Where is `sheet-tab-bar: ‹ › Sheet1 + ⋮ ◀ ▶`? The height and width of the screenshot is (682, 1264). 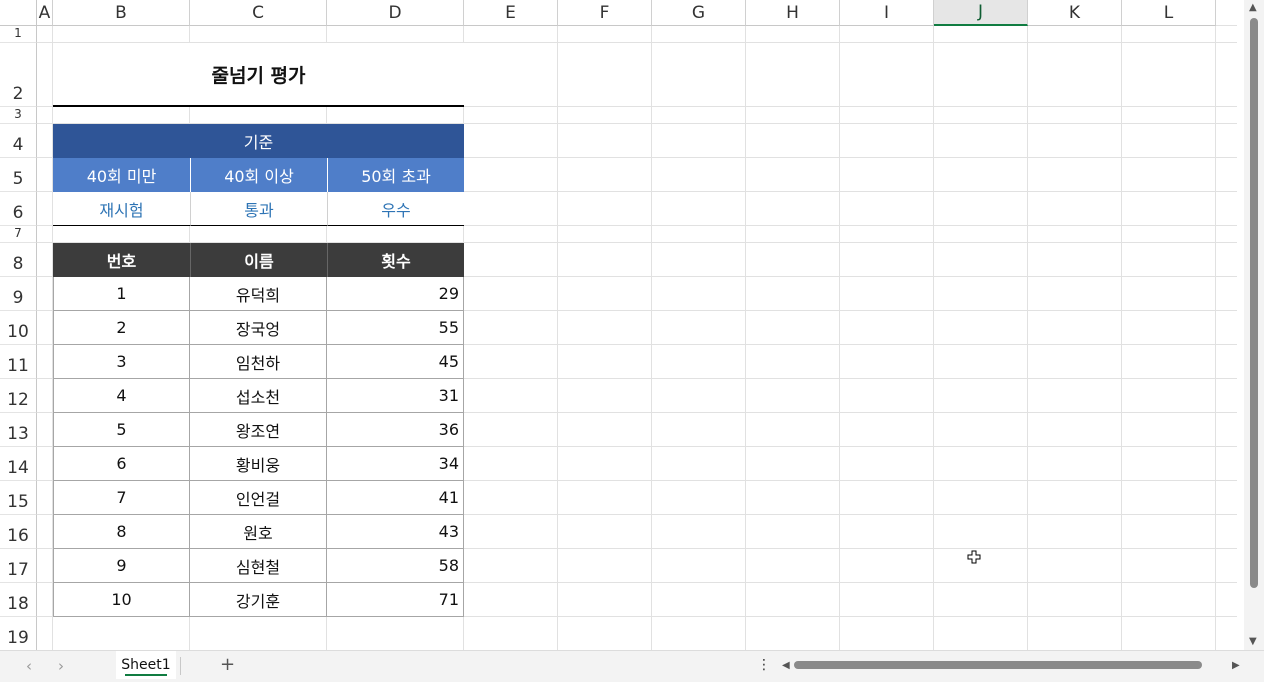 sheet-tab-bar: ‹ › Sheet1 + ⋮ ◀ ▶ is located at coordinates (632, 666).